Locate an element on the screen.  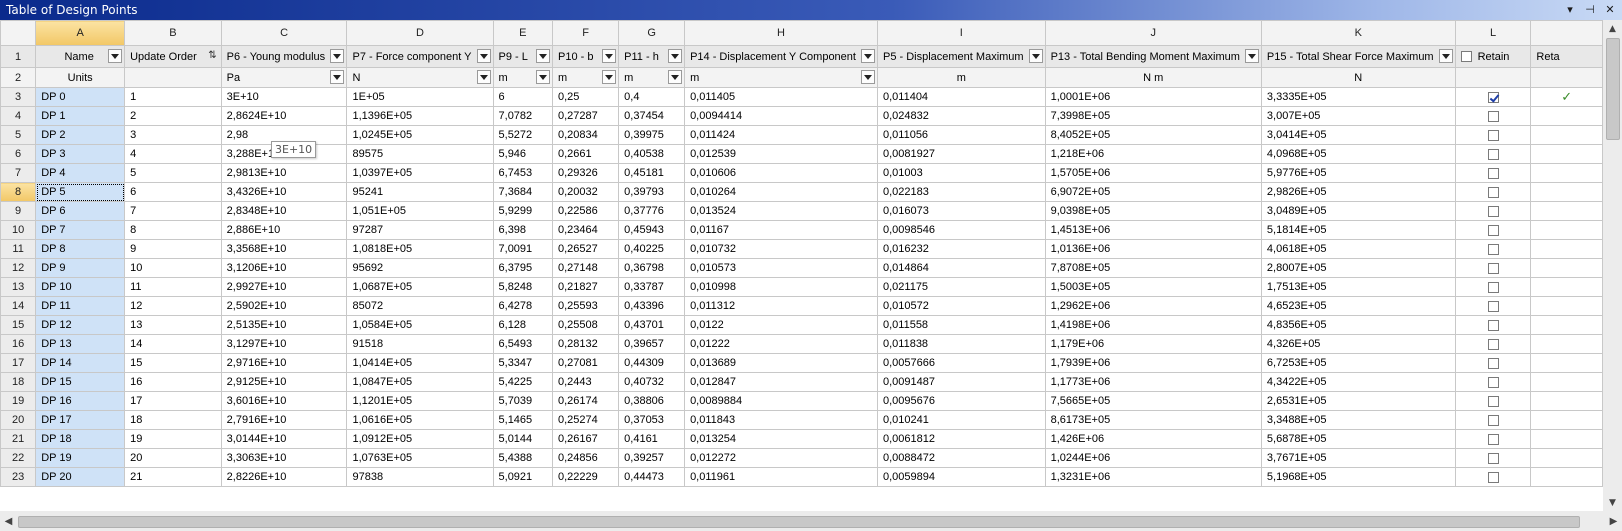
table-cell: 7,0782 is located at coordinates (522, 116).